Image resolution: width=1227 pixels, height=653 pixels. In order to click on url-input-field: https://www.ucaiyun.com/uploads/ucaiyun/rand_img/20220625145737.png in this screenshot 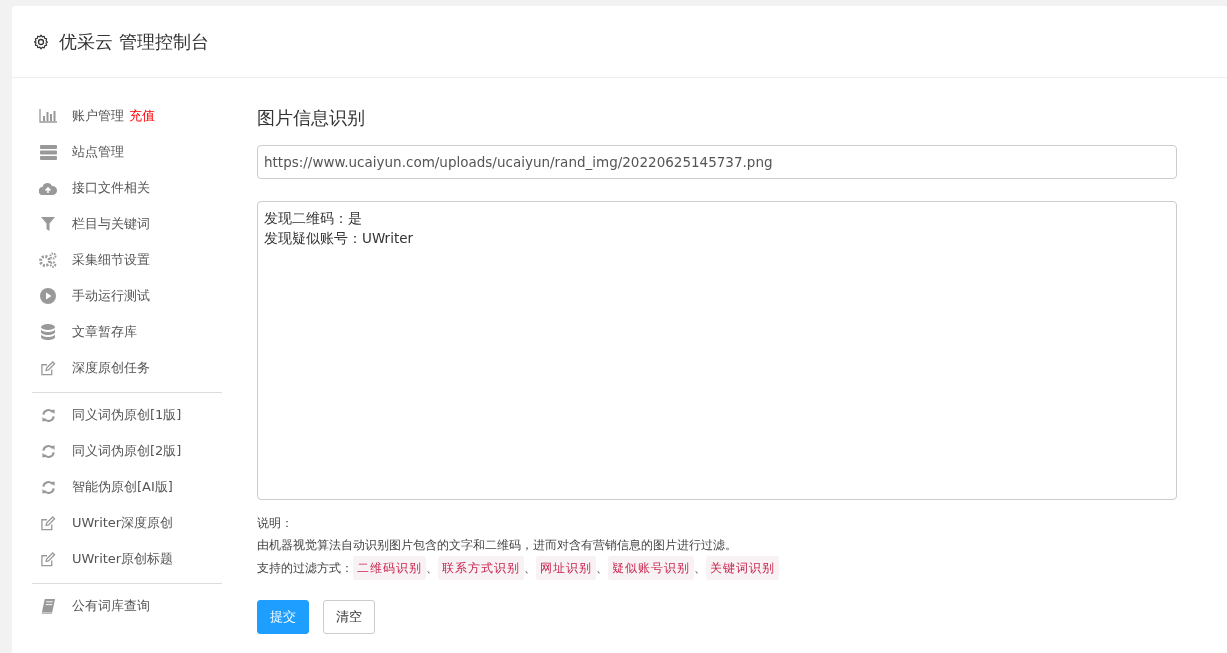, I will do `click(717, 162)`.